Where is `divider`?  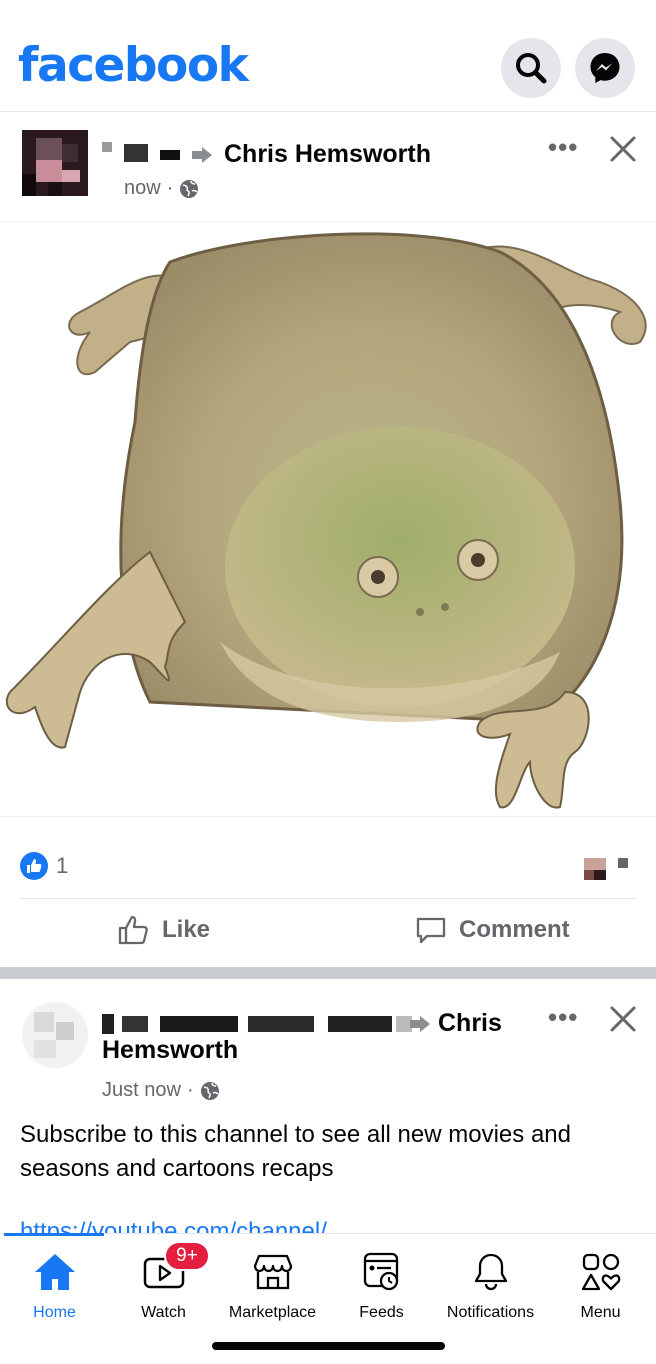 divider is located at coordinates (328, 898).